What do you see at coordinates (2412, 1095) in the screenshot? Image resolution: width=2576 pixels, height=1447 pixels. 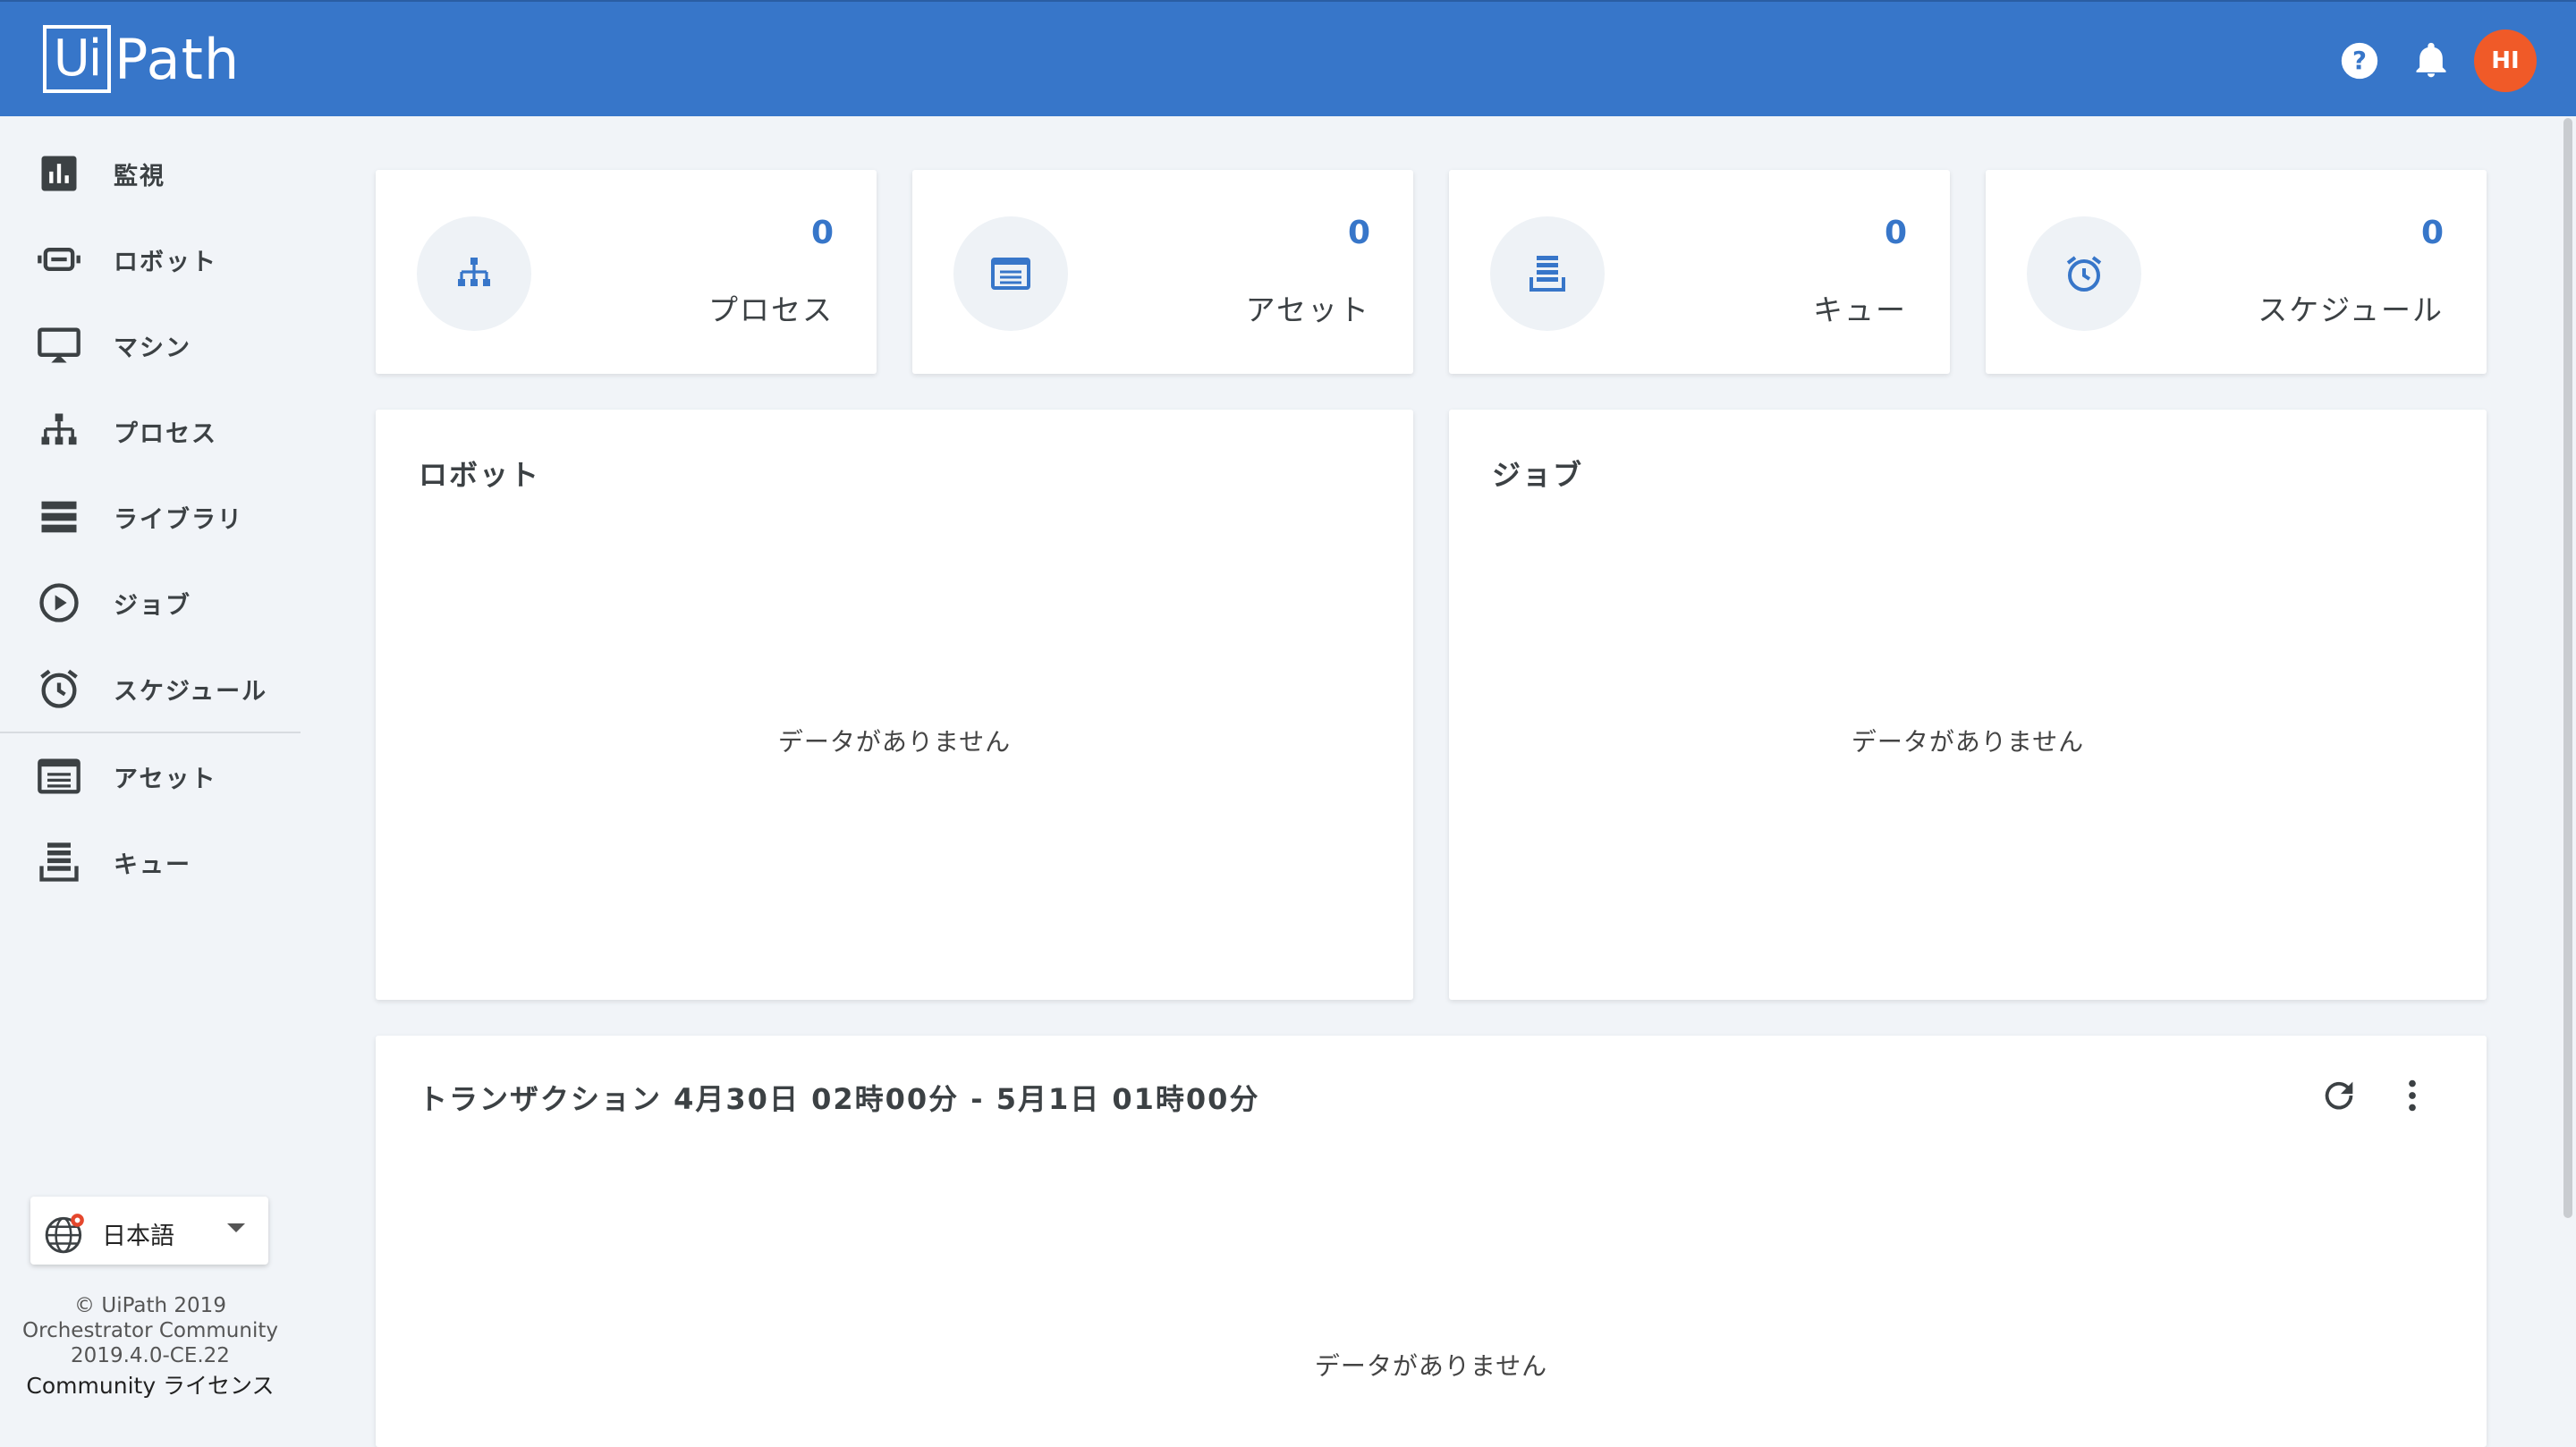 I see `more-vert-icon` at bounding box center [2412, 1095].